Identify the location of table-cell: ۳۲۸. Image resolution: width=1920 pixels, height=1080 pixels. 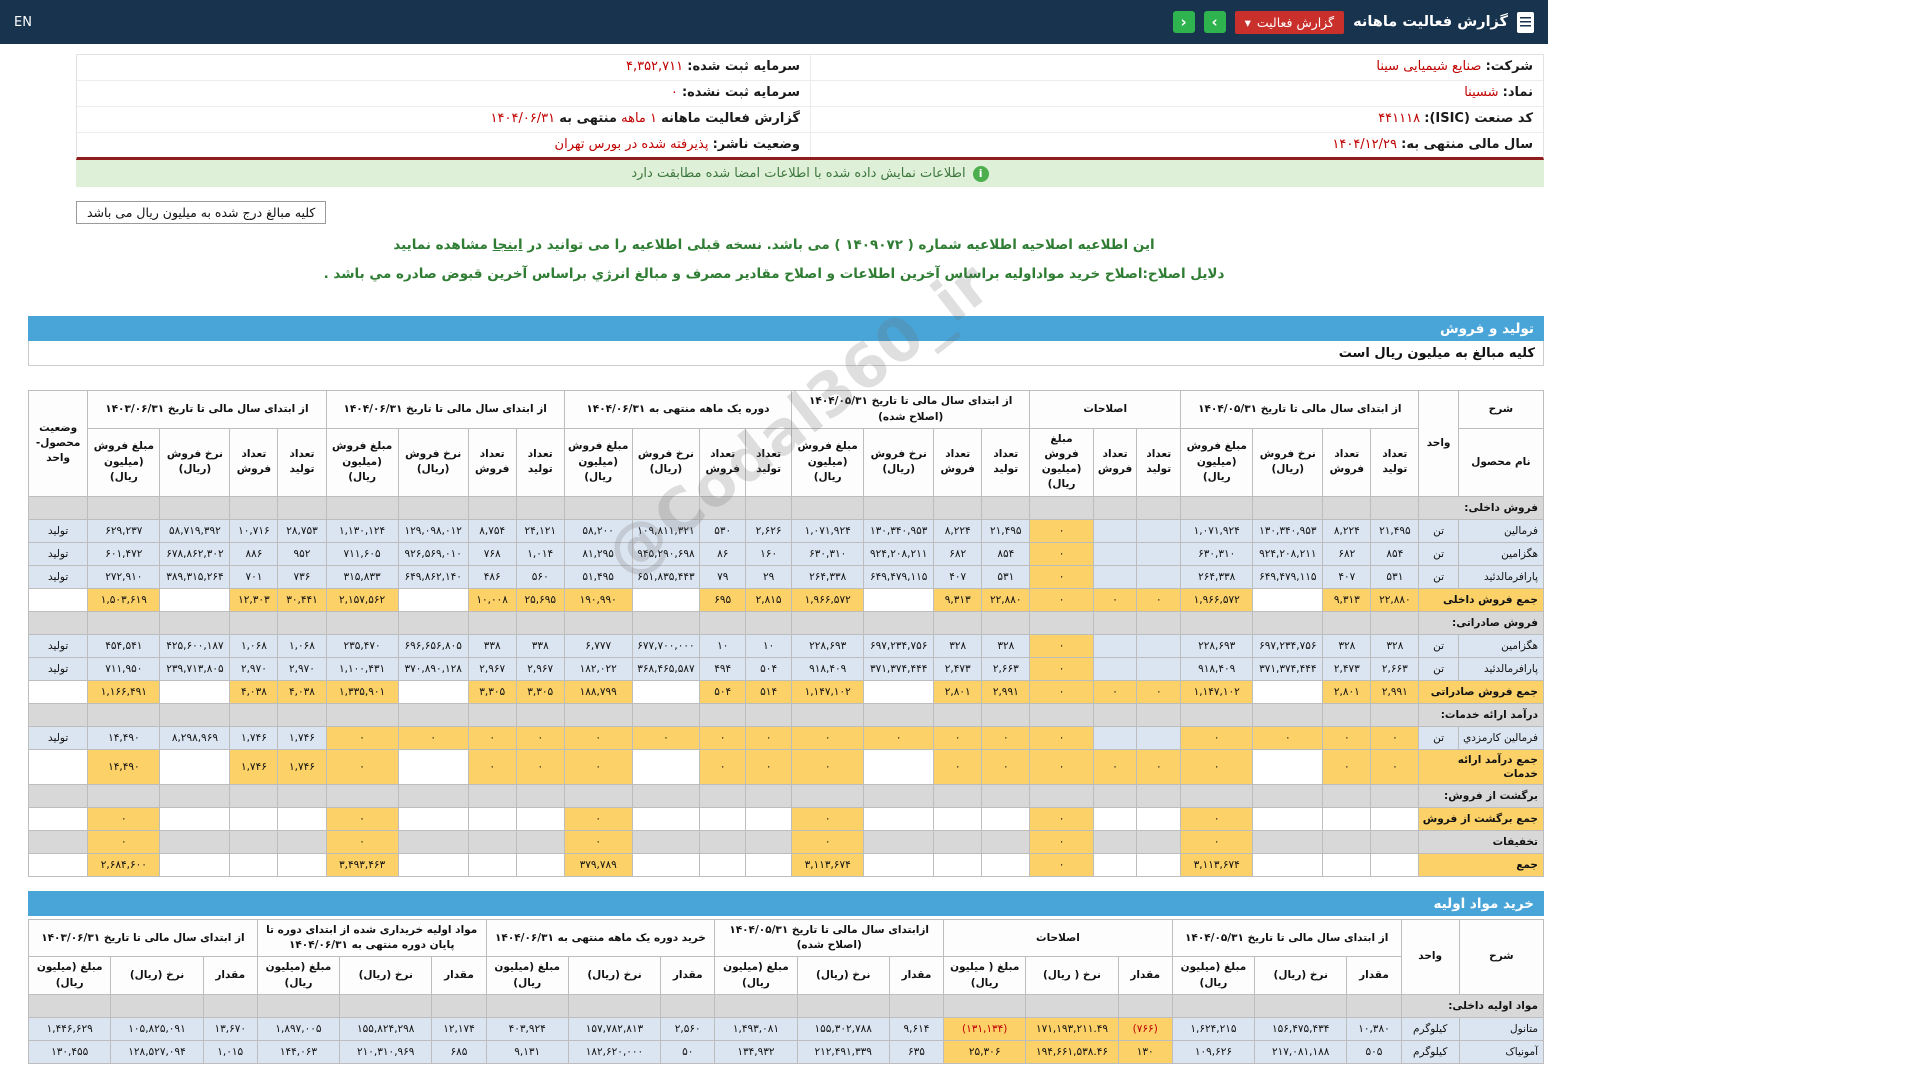
(1006, 645).